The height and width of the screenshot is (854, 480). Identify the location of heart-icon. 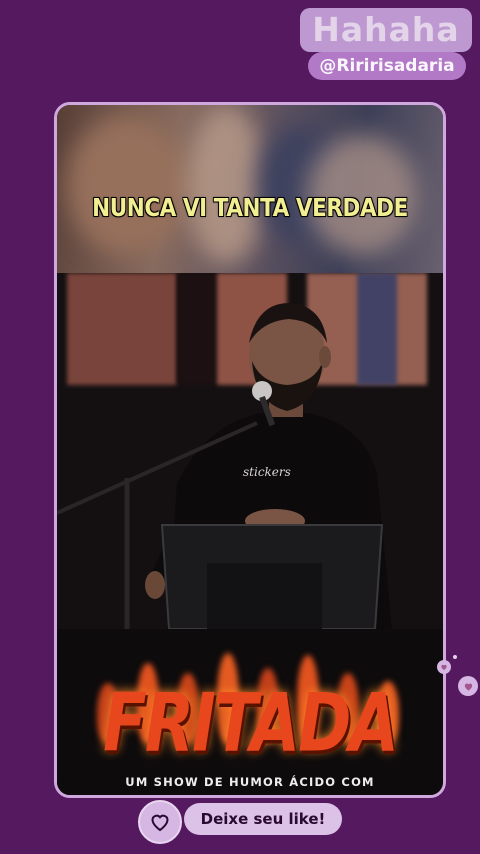
(160, 823).